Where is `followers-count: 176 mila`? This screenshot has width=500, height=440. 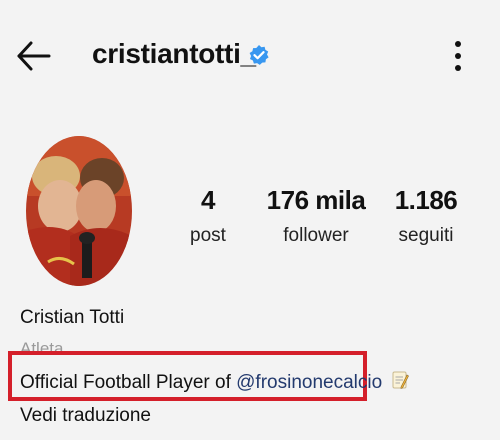
followers-count: 176 mila is located at coordinates (316, 200).